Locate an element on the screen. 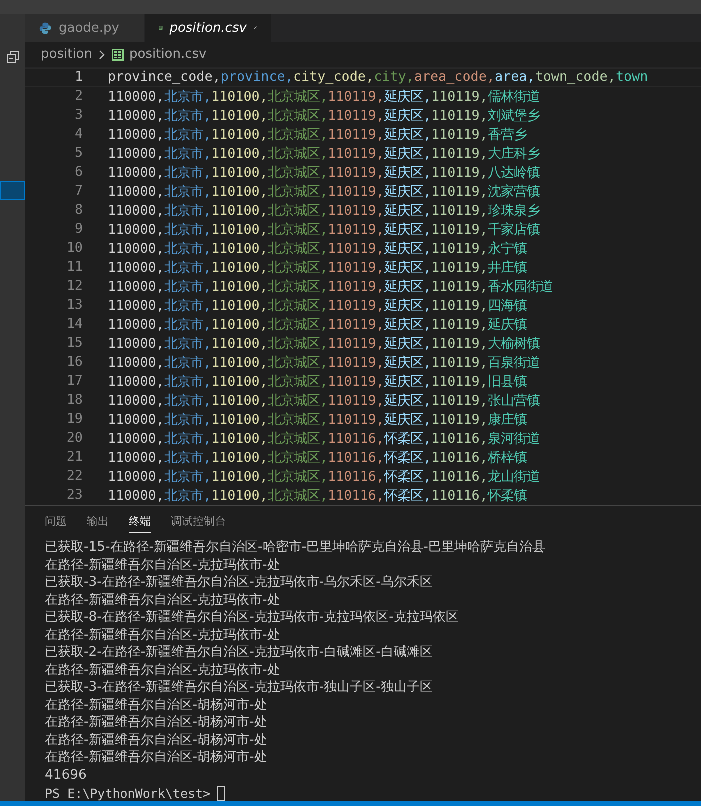 This screenshot has width=701, height=806. code-line: 110000,北京市,110100,北京城区,110119,延庆区,110119,沈家营镇 is located at coordinates (324, 192).